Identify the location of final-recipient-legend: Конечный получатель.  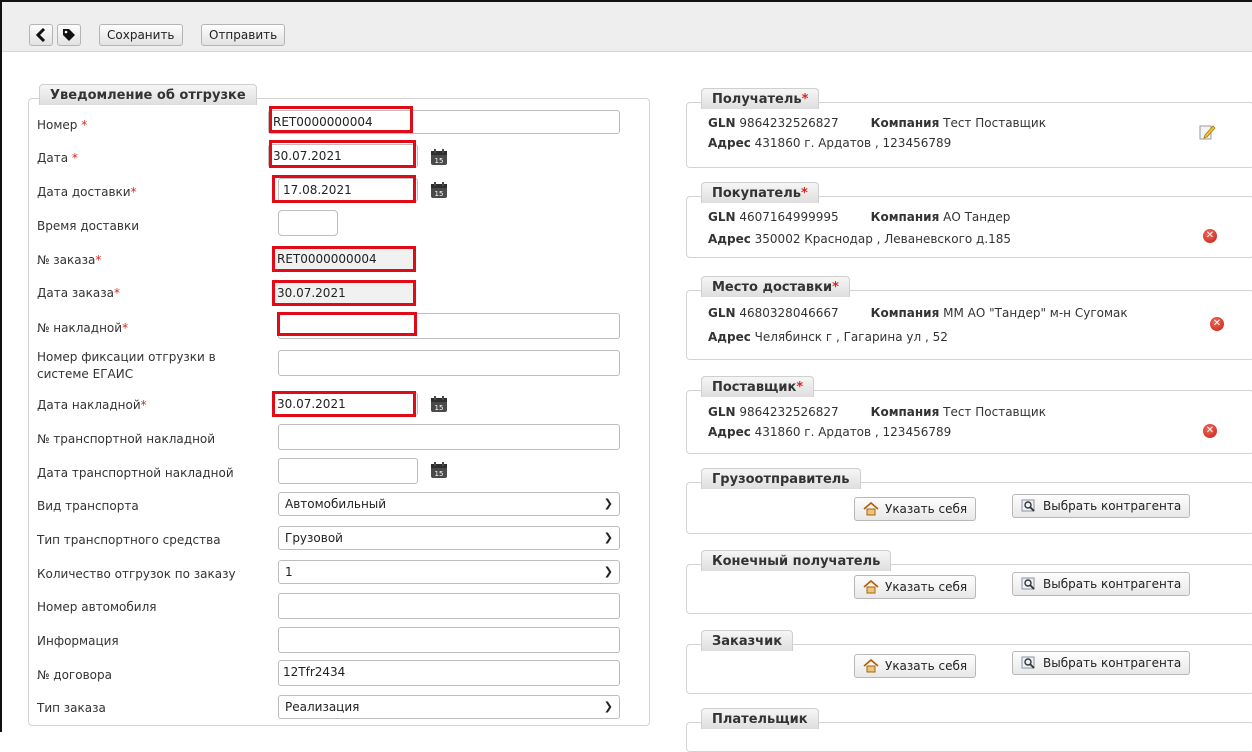
(796, 560).